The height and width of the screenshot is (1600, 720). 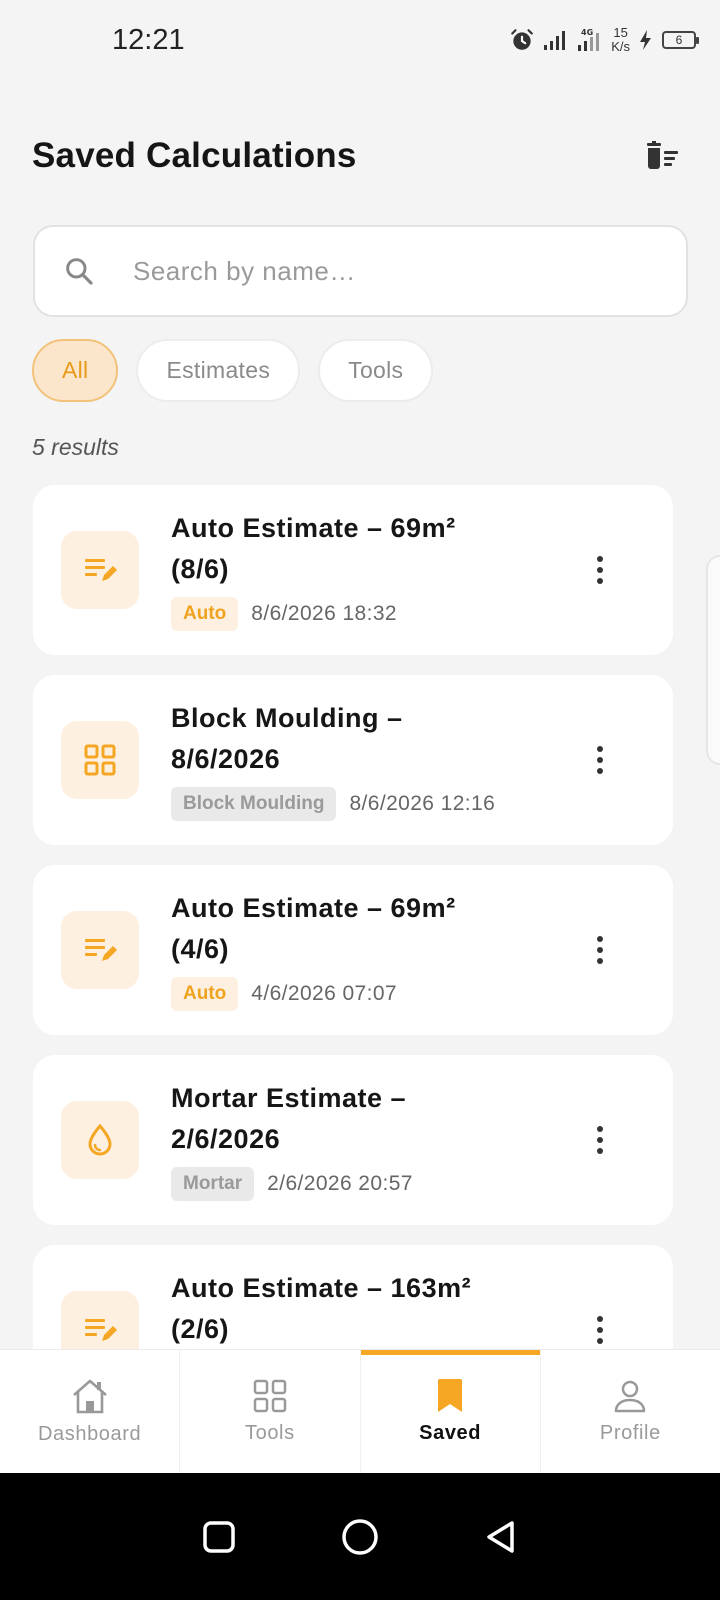 I want to click on item-meta: Auto 8/6/2026 18:32, so click(x=284, y=614).